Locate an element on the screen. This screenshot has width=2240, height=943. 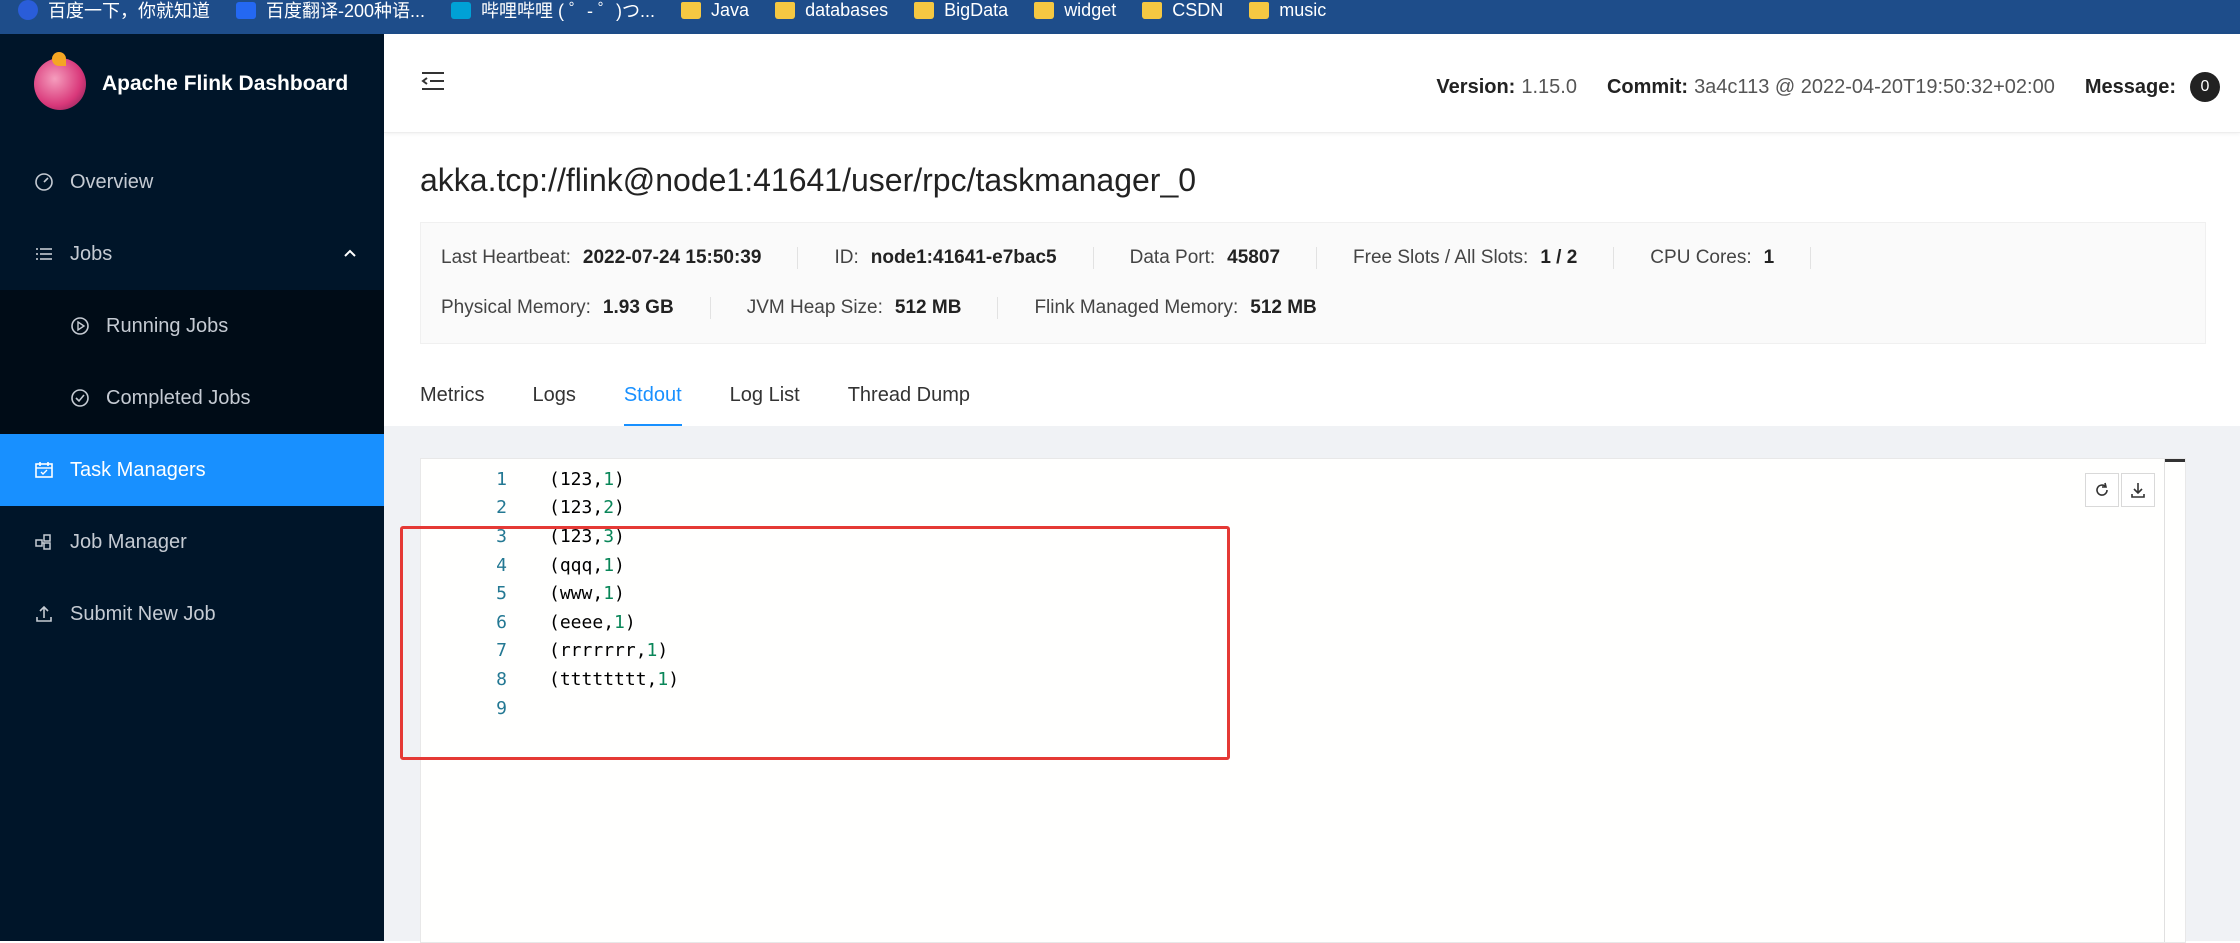
sidebar-item-completed-jobs: Completed Jobs is located at coordinates (192, 398).